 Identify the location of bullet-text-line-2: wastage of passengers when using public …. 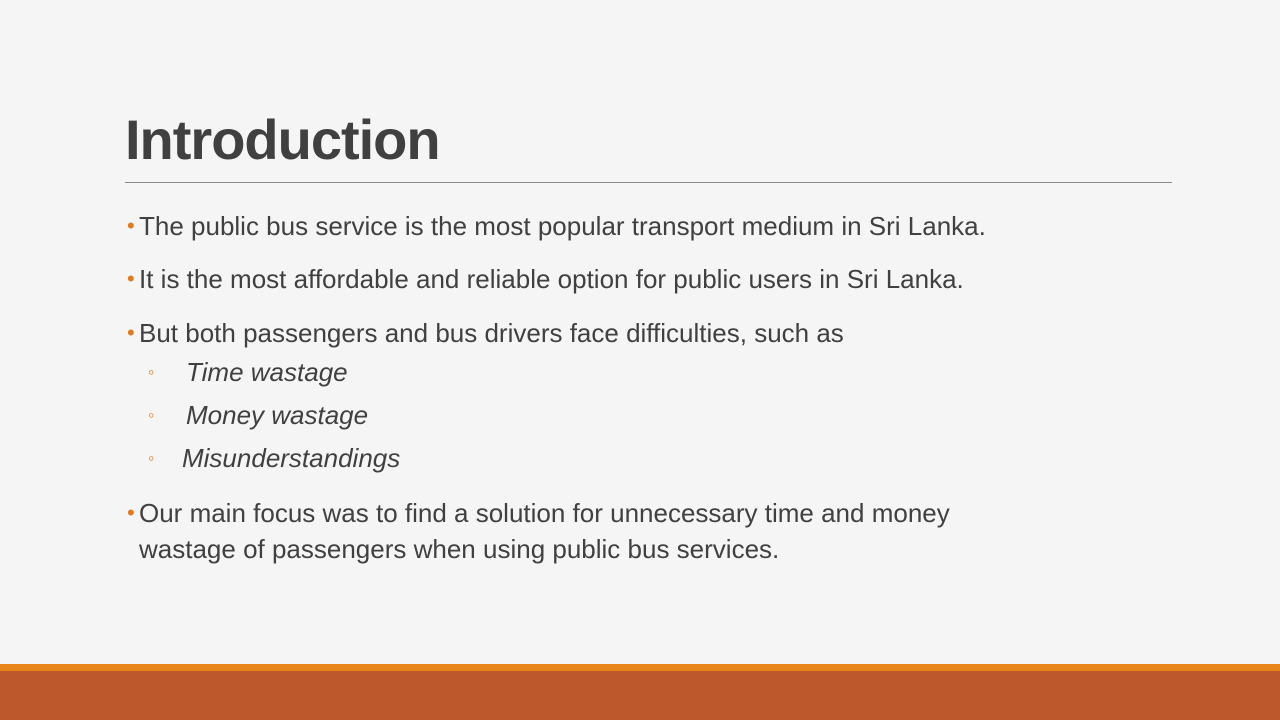
(459, 549).